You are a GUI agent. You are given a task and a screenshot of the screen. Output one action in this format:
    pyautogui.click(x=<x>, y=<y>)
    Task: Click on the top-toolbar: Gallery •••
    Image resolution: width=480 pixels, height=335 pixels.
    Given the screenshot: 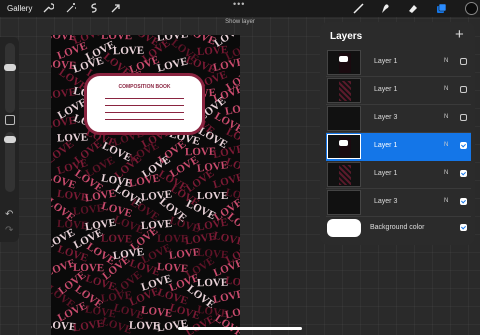 What is the action you would take?
    pyautogui.click(x=240, y=8)
    